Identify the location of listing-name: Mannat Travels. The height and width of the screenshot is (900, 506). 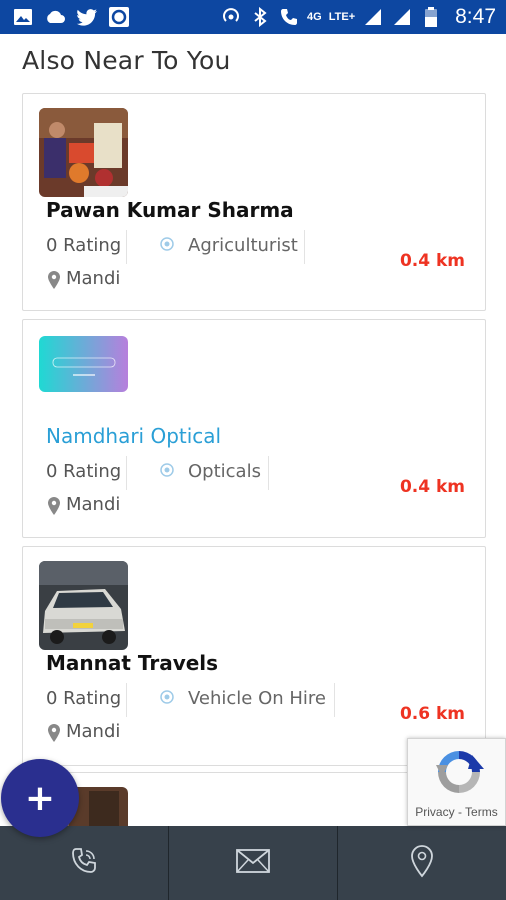
(132, 663).